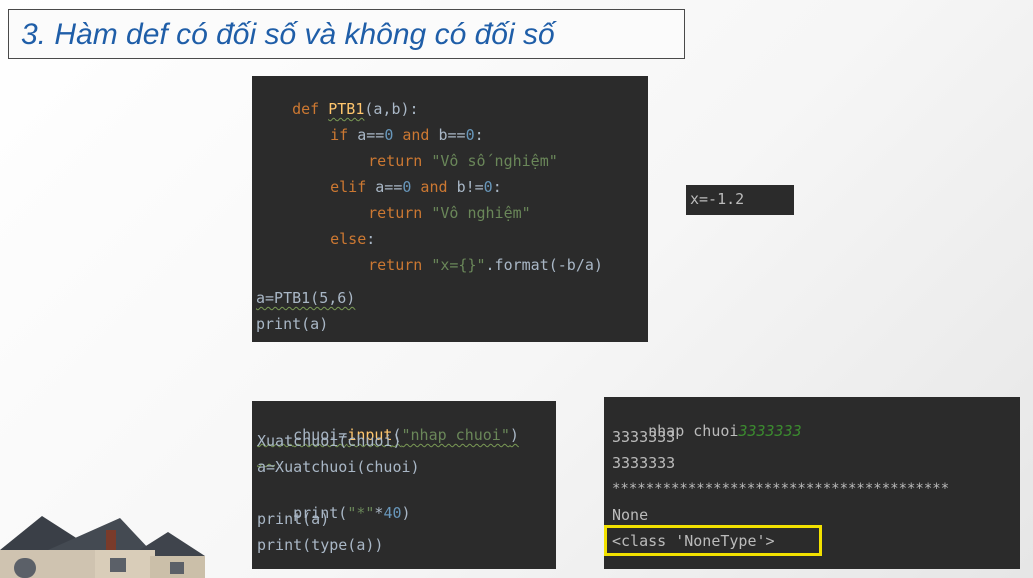 The width and height of the screenshot is (1033, 578). What do you see at coordinates (544, 265) in the screenshot?
I see `code-text: .format(-b/a)` at bounding box center [544, 265].